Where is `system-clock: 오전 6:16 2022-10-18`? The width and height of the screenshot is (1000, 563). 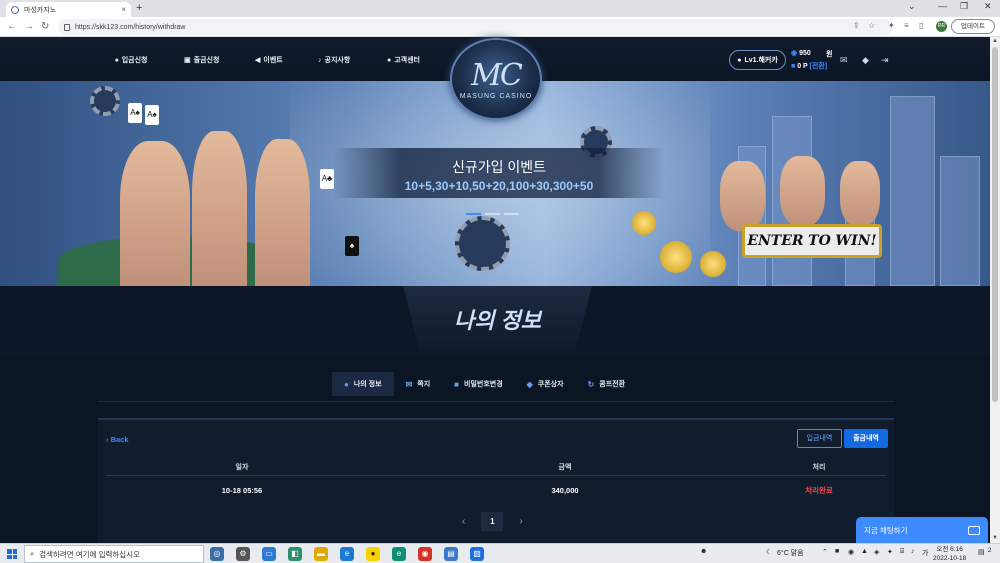 system-clock: 오전 6:16 2022-10-18 is located at coordinates (949, 554).